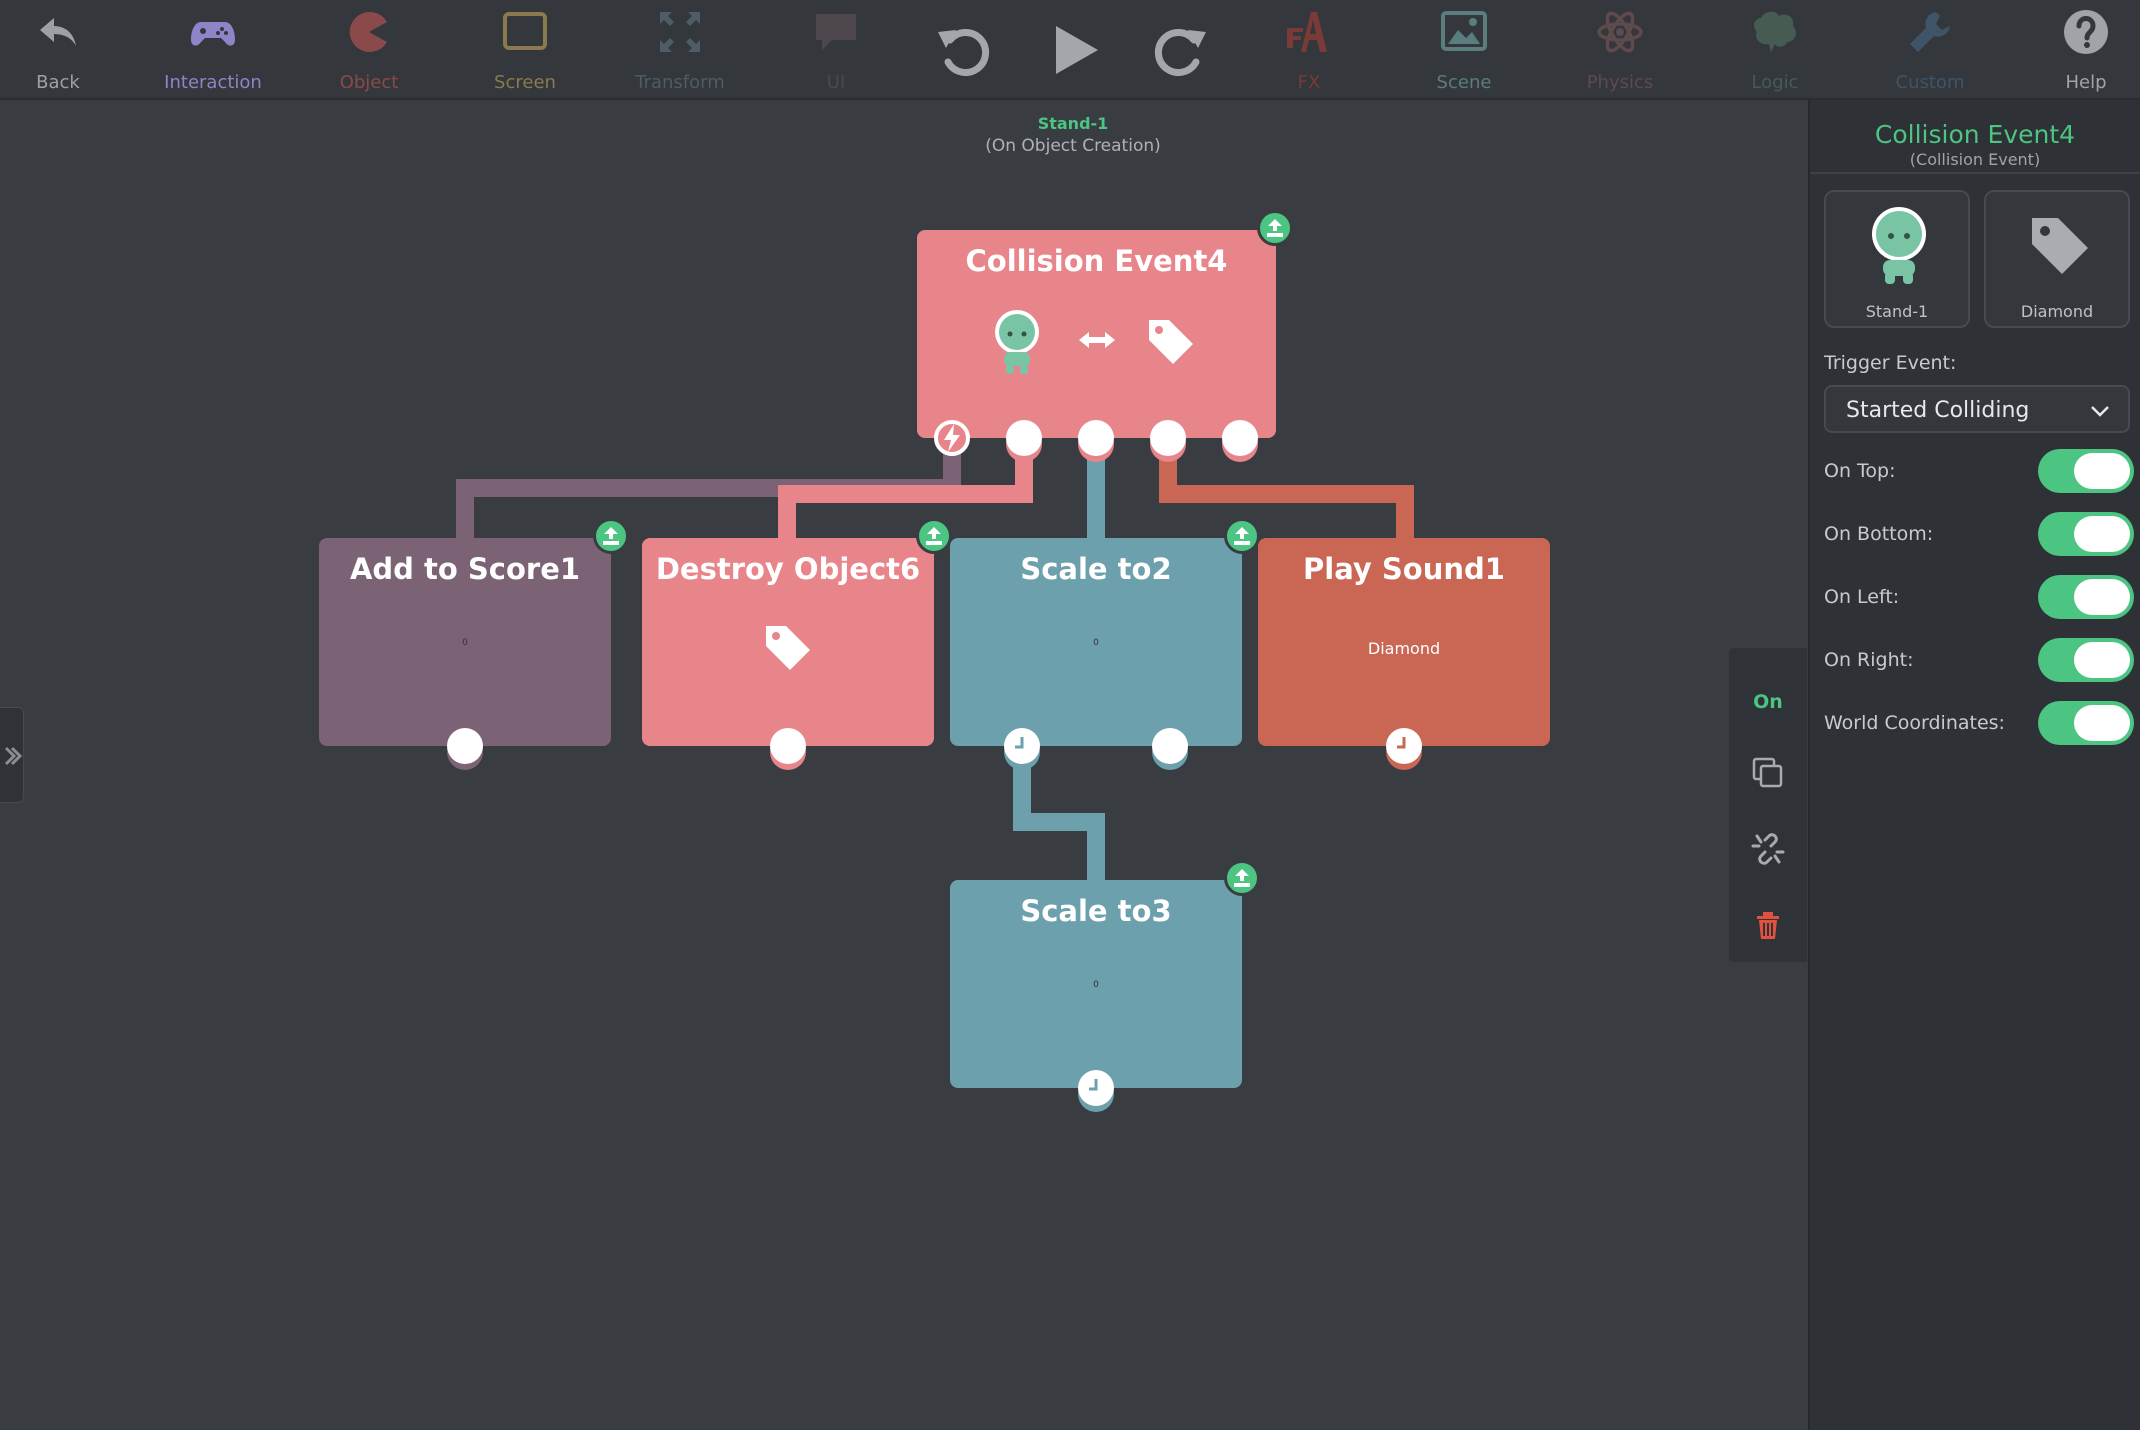 This screenshot has height=1430, width=2140. What do you see at coordinates (1879, 534) in the screenshot?
I see `toggle-label-bottom: On Bottom:` at bounding box center [1879, 534].